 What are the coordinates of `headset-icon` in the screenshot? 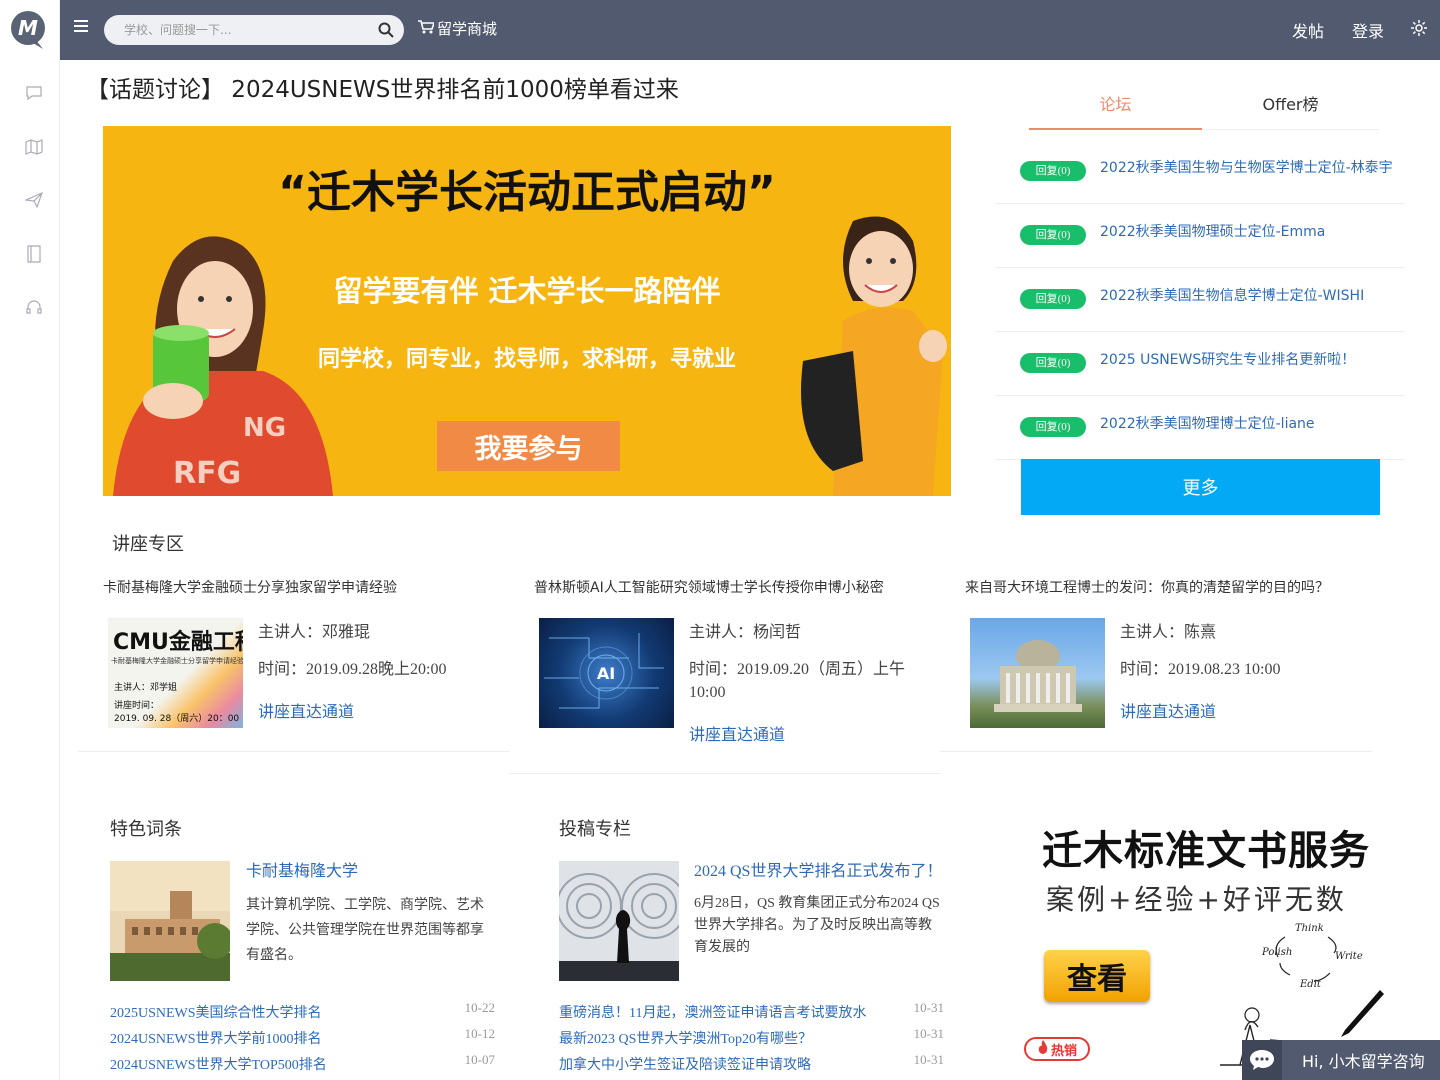 It's located at (34, 307).